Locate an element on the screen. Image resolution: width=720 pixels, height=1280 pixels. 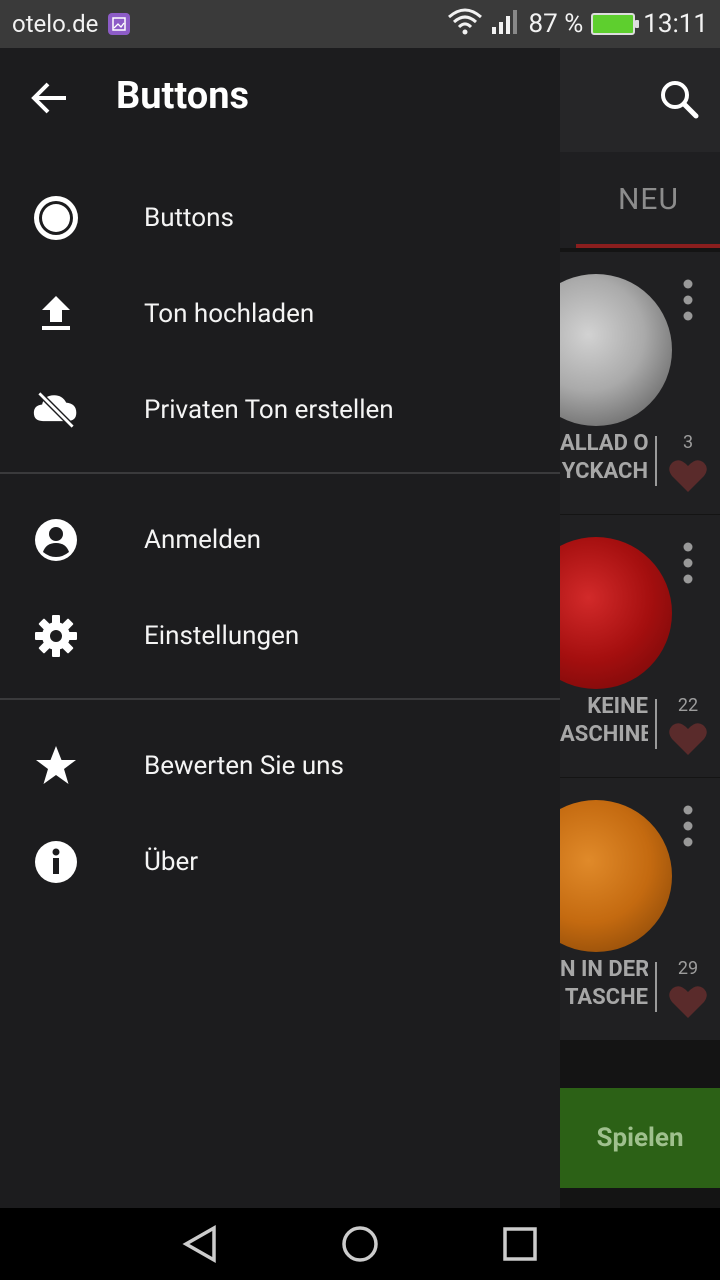
menu-item-label: Privaten Ton erstellen is located at coordinates (269, 410).